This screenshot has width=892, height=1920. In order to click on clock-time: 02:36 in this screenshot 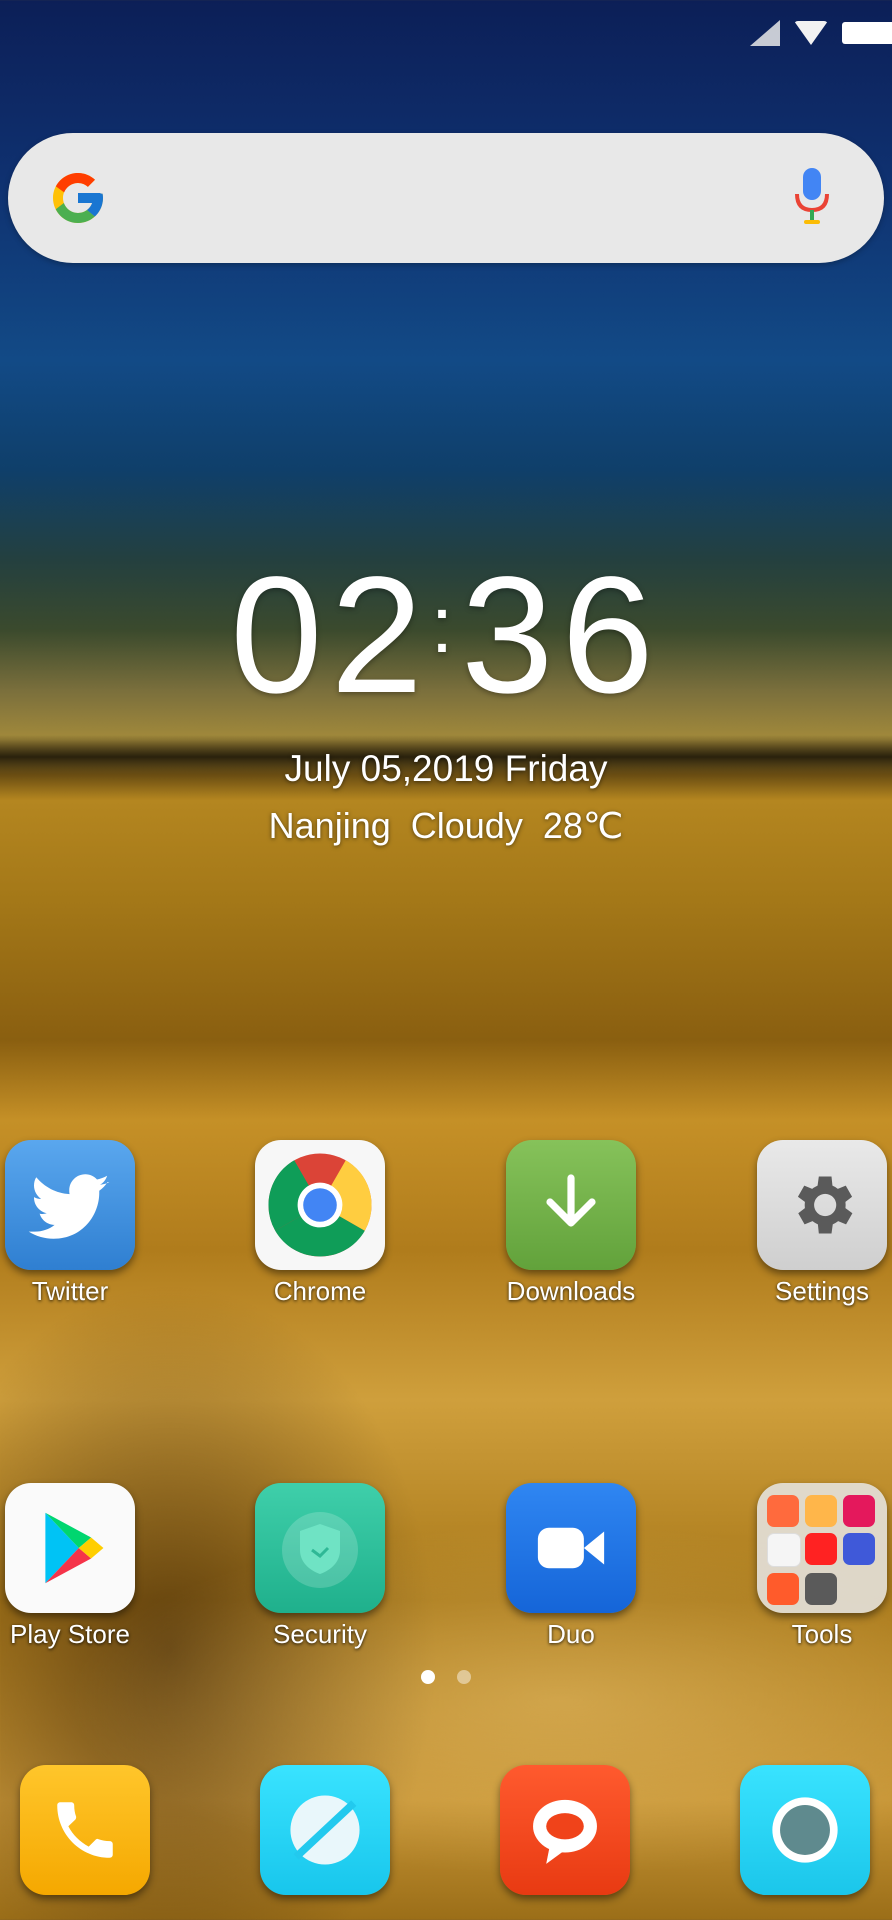, I will do `click(446, 630)`.